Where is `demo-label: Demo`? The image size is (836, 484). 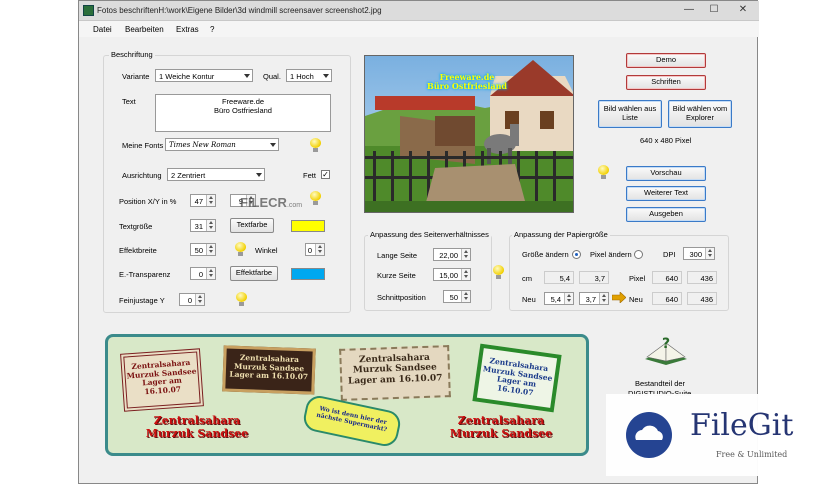
demo-label: Demo is located at coordinates (665, 60).